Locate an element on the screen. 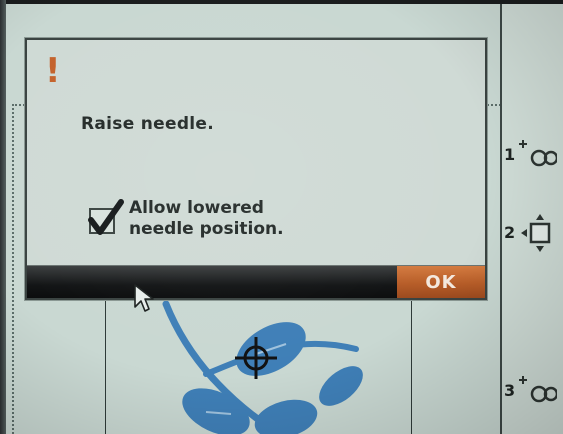  side-item-number: 1 is located at coordinates (510, 154).